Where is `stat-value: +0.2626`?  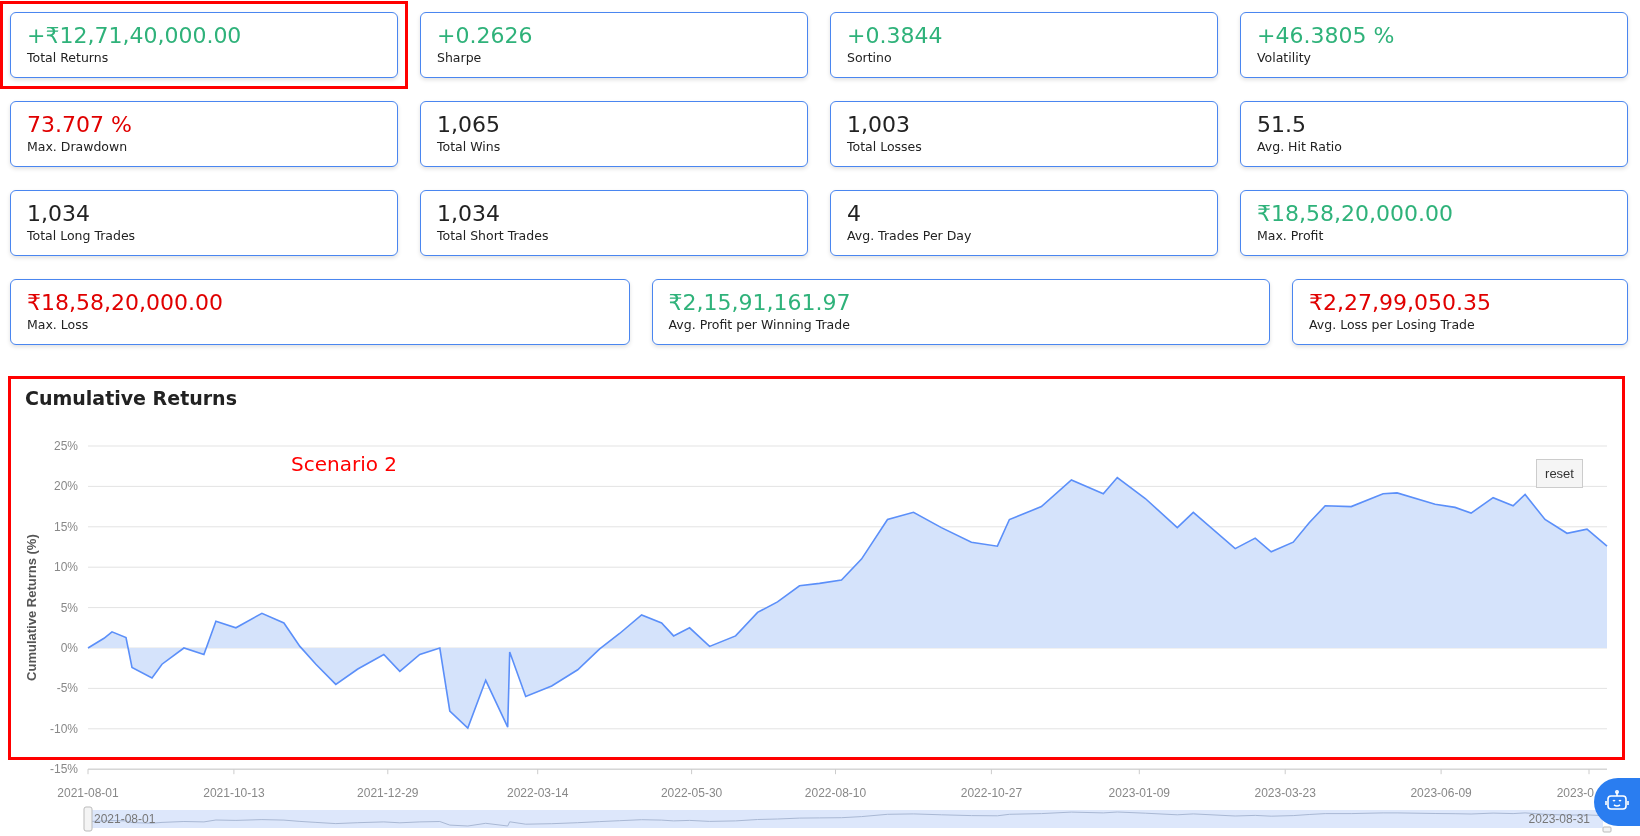 stat-value: +0.2626 is located at coordinates (485, 36).